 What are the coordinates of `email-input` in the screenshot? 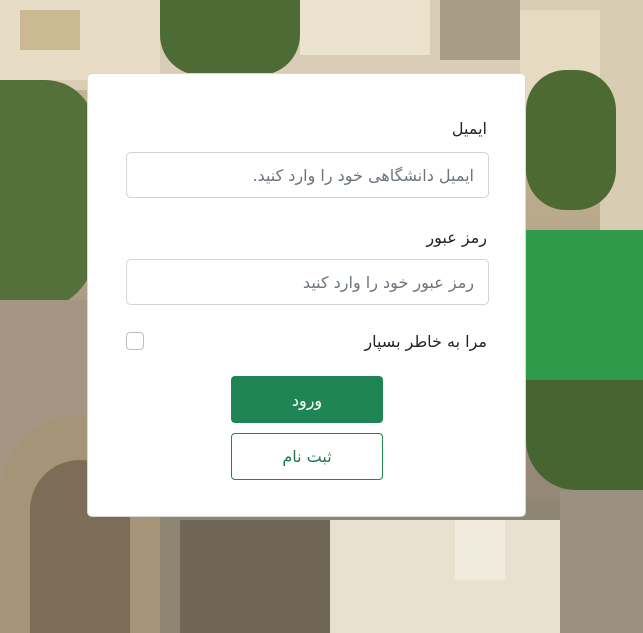 It's located at (307, 175).